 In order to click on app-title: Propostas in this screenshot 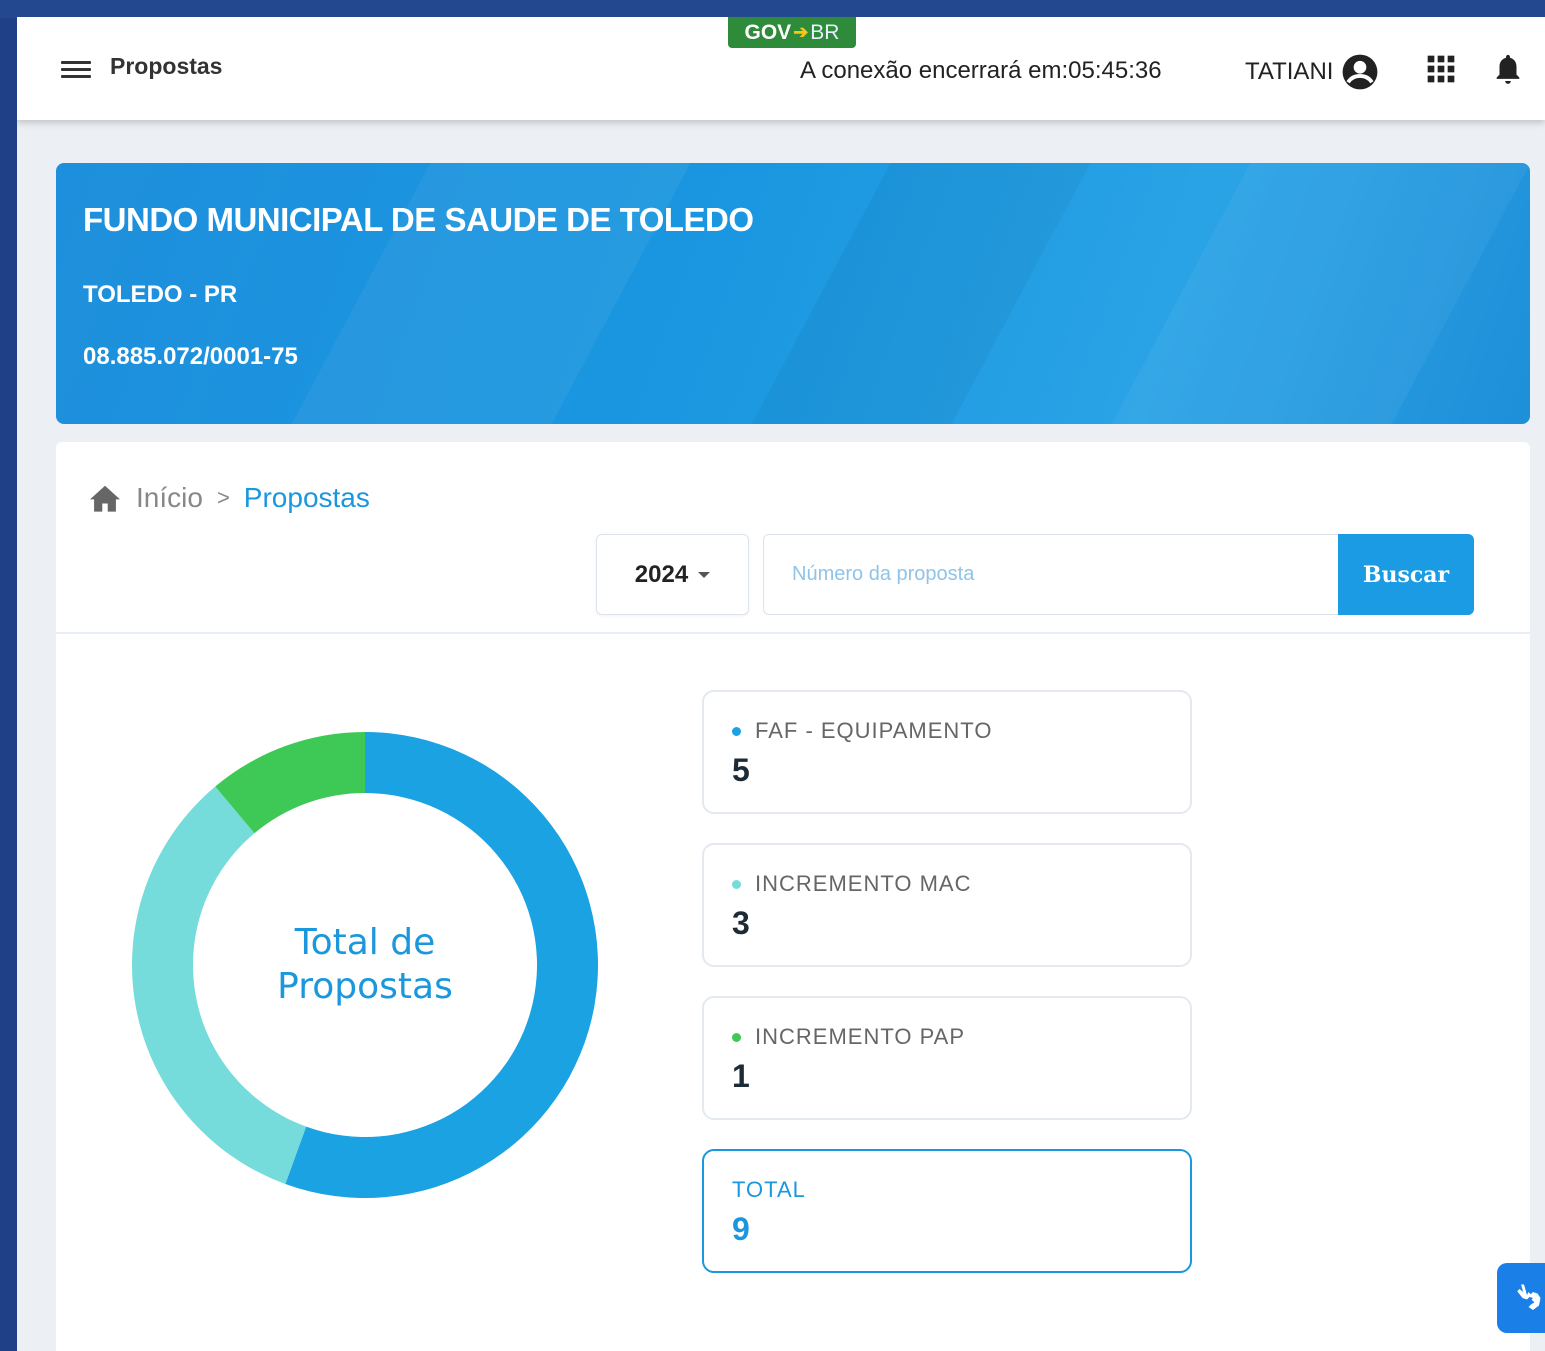, I will do `click(166, 66)`.